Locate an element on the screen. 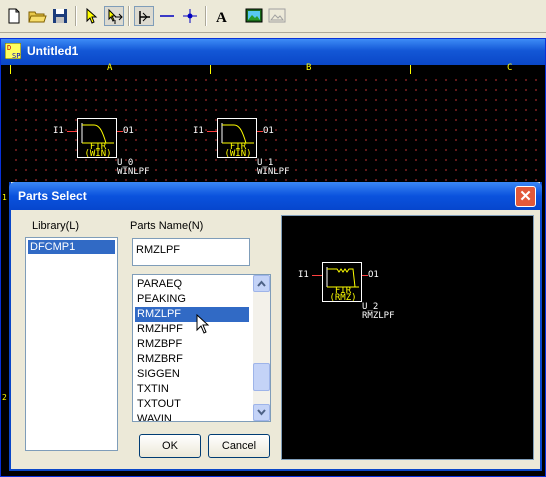 Image resolution: width=546 pixels, height=477 pixels. junction-dot-icon is located at coordinates (190, 16).